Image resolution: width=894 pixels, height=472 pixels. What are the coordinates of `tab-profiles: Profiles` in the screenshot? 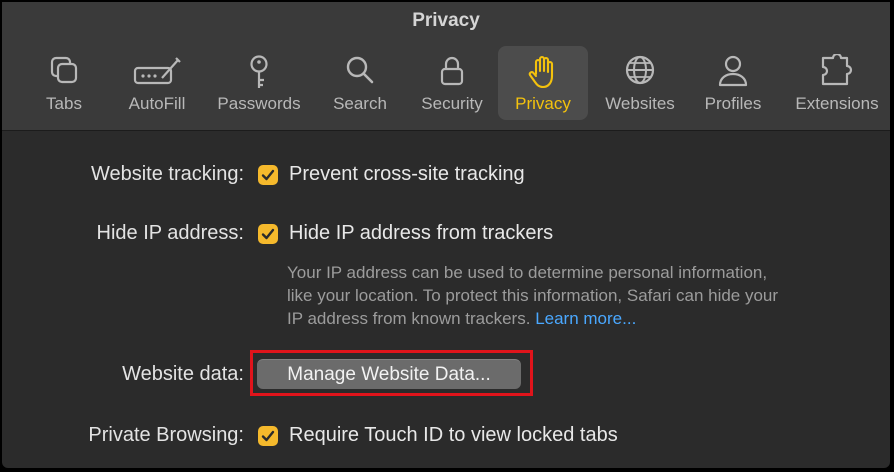 It's located at (733, 83).